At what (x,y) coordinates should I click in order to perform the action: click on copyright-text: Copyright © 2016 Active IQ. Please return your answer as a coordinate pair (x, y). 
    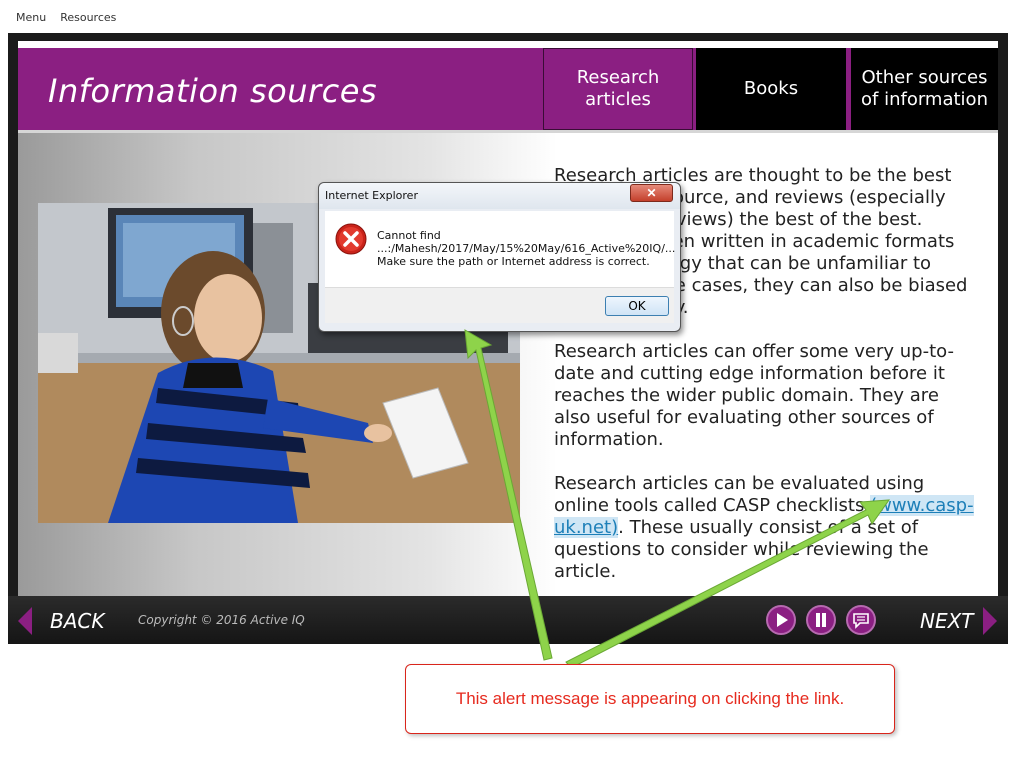
    Looking at the image, I should click on (221, 620).